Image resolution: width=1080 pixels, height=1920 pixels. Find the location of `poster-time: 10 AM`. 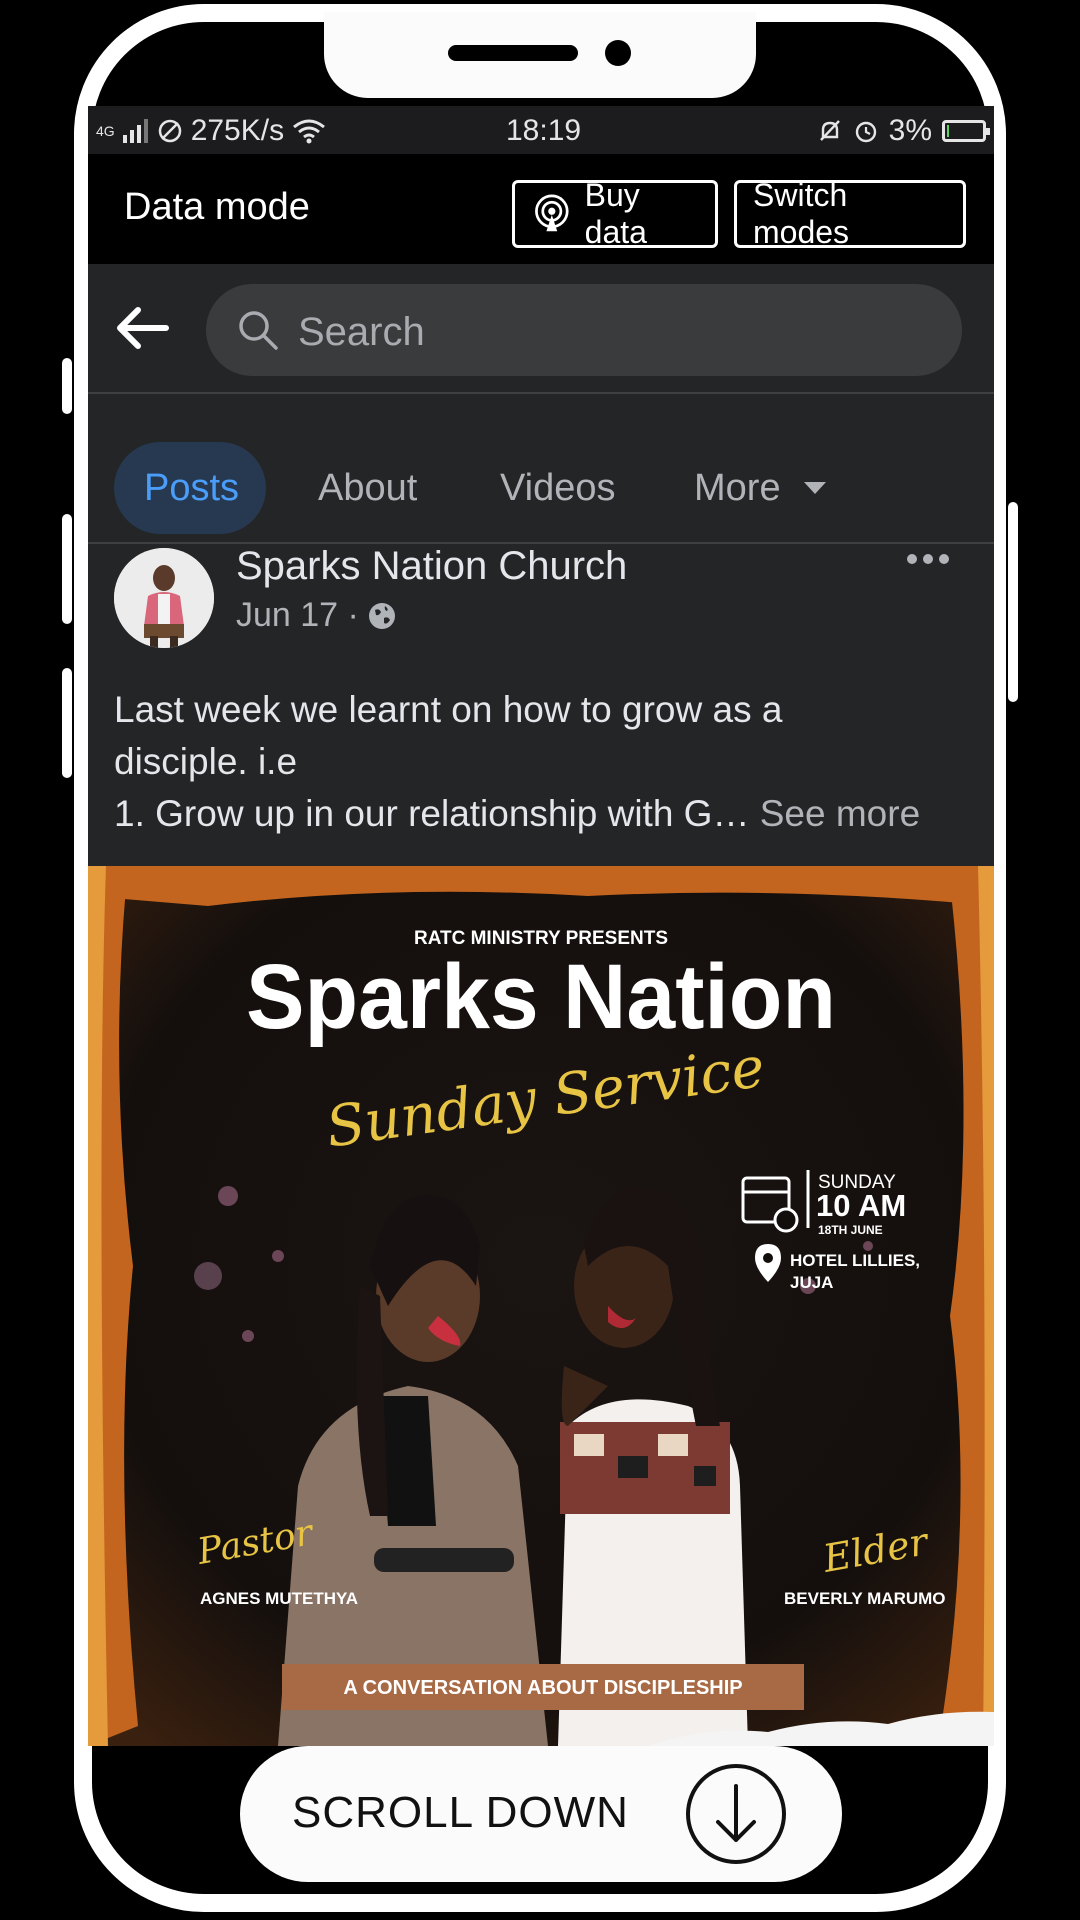

poster-time: 10 AM is located at coordinates (861, 1205).